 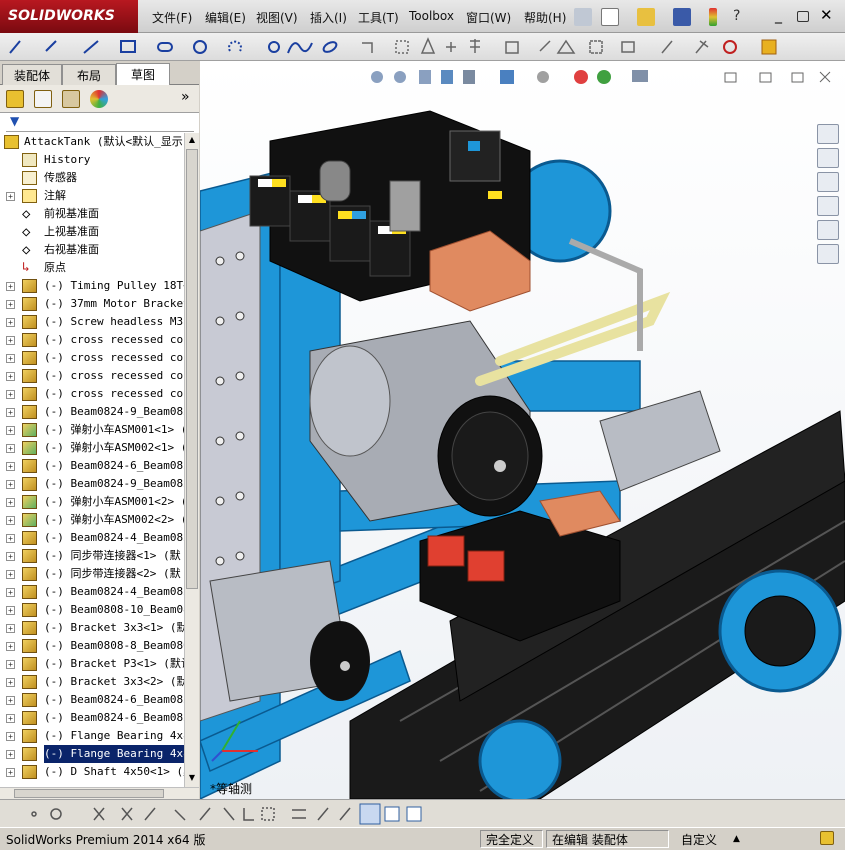 What do you see at coordinates (92, 646) in the screenshot?
I see `tree-item: + (-) Beam0808-8_Beam0808` at bounding box center [92, 646].